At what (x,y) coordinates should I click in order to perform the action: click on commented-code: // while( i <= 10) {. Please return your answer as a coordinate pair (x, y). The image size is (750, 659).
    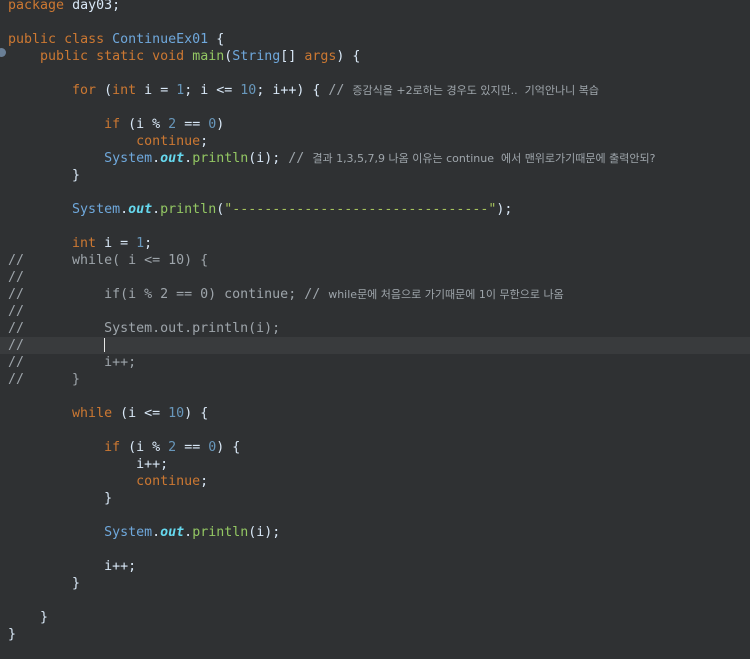
    Looking at the image, I should click on (108, 260).